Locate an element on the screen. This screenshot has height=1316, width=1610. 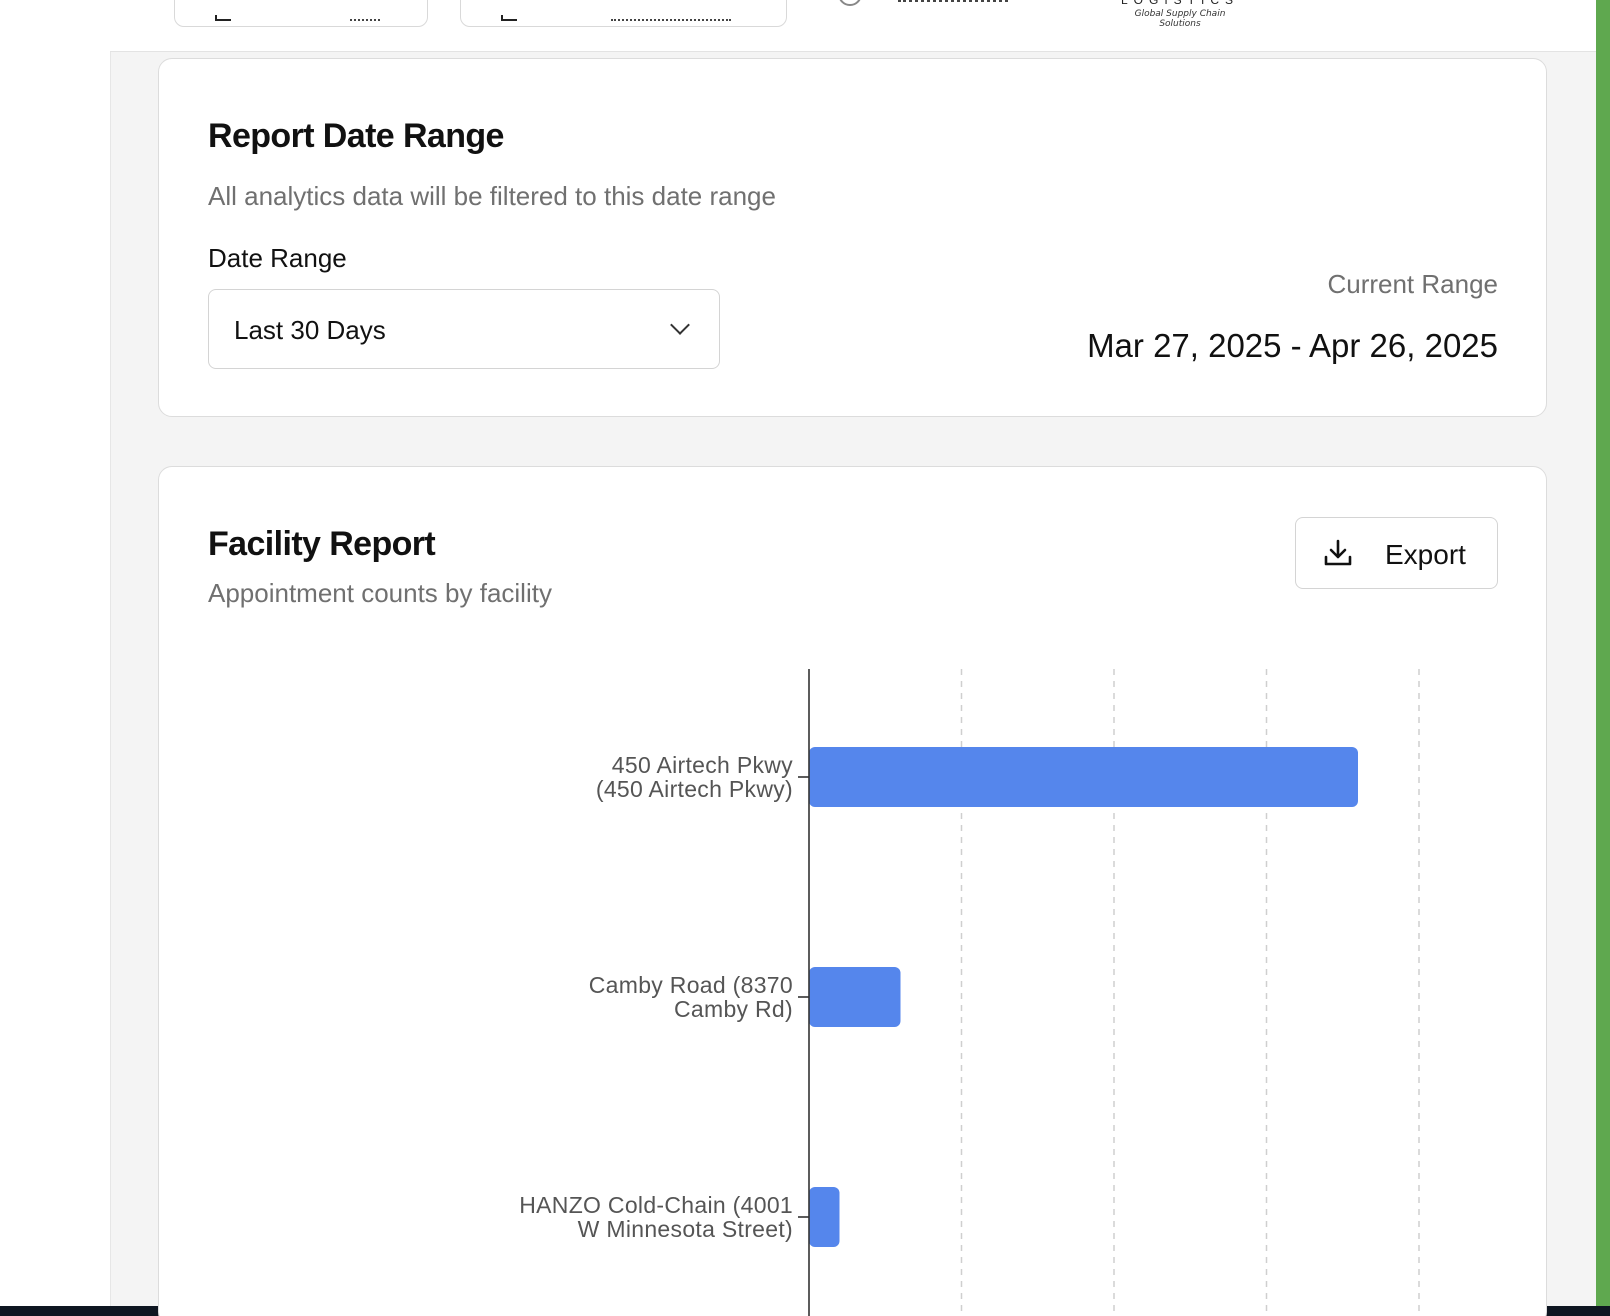
company-logo: LOGISTICS Global Supply Chain Solutions is located at coordinates (1180, 14).